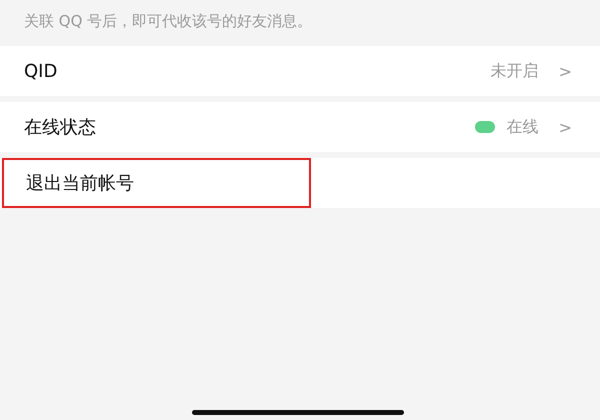  I want to click on settings-row: QID 未开启 >, so click(300, 71).